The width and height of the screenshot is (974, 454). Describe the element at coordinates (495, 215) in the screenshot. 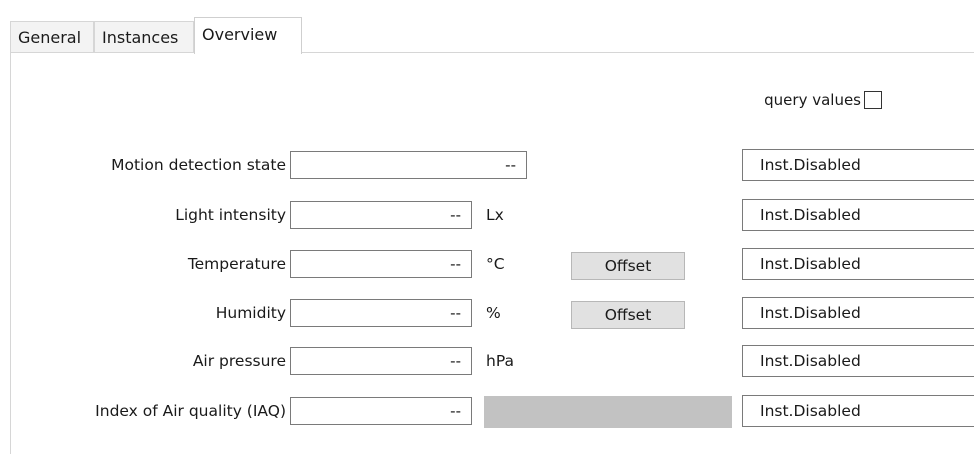

I see `light-intensity-unit: Lx` at that location.